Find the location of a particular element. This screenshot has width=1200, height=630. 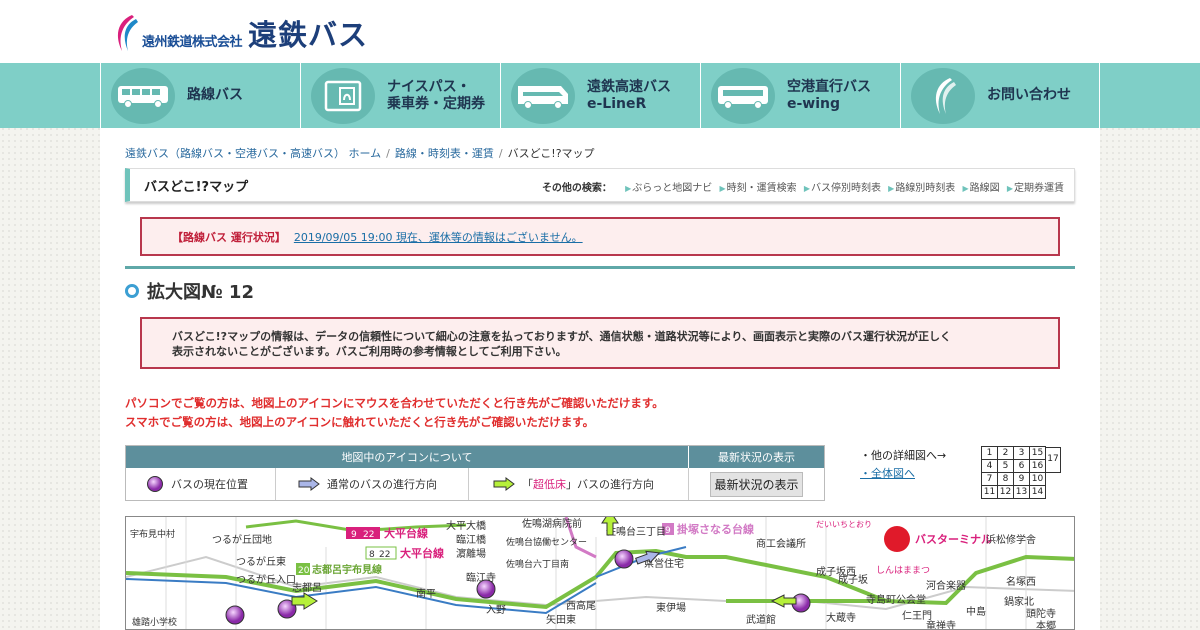

legend-bus-position: バスの現在位置 is located at coordinates (201, 484).